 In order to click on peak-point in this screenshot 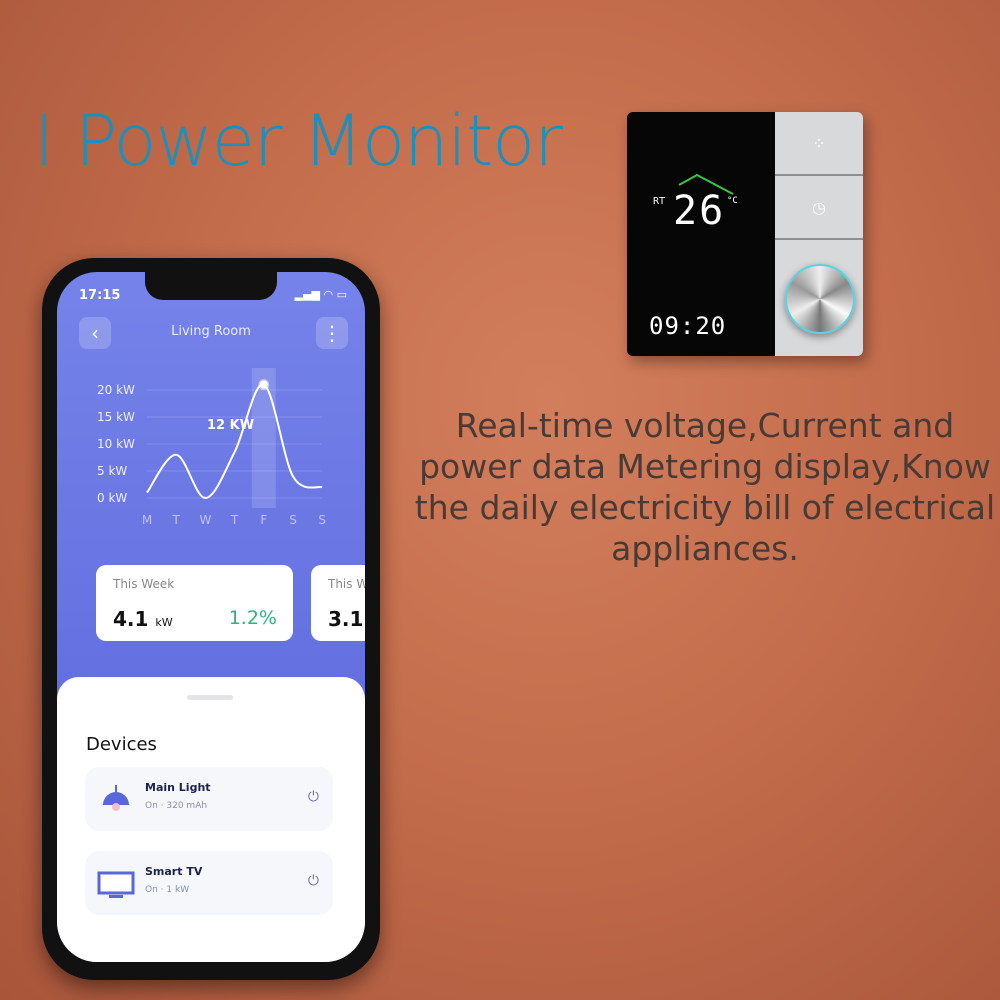, I will do `click(264, 385)`.